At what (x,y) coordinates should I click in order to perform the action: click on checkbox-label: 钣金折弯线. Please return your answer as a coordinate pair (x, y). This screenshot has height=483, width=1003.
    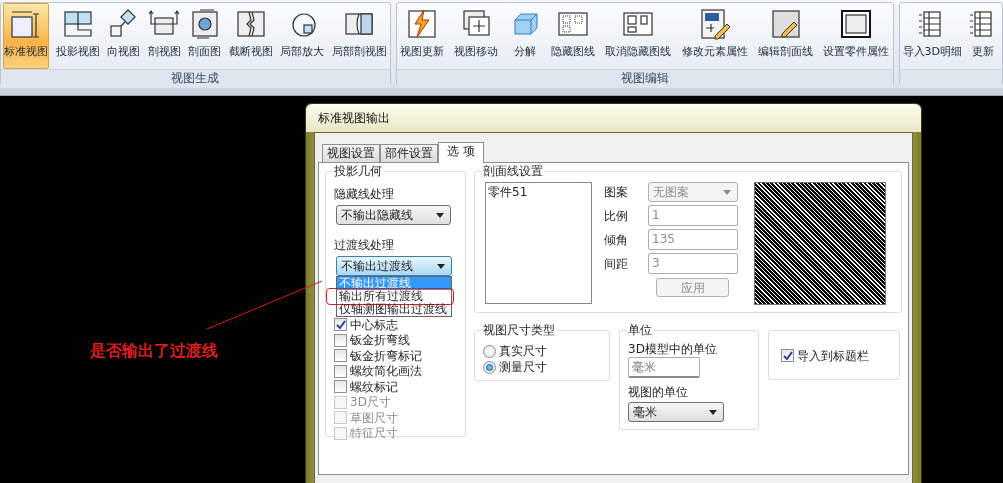
    Looking at the image, I should click on (380, 341).